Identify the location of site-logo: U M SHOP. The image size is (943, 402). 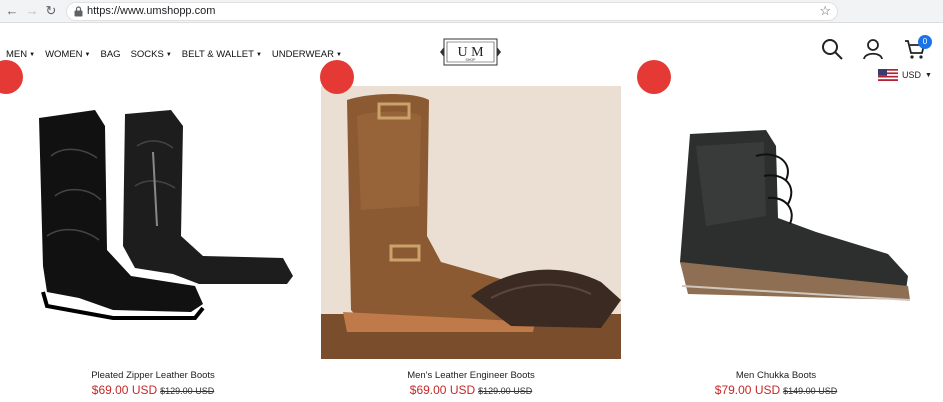
(470, 52).